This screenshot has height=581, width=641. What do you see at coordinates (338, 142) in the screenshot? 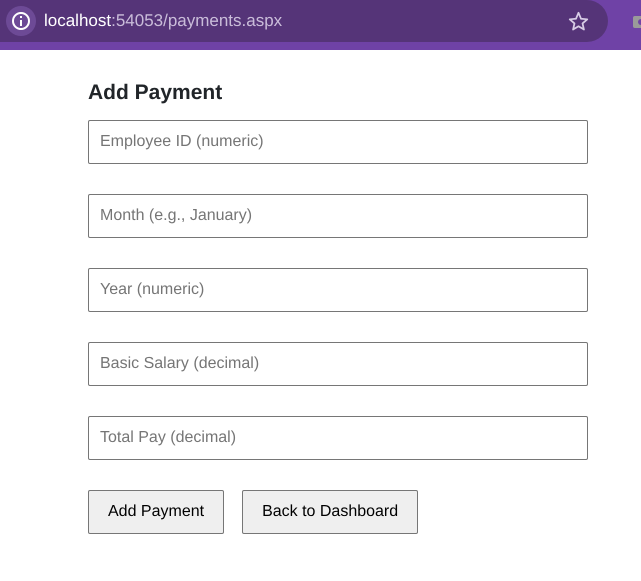
I see `input-field: Employee ID (numeric)` at bounding box center [338, 142].